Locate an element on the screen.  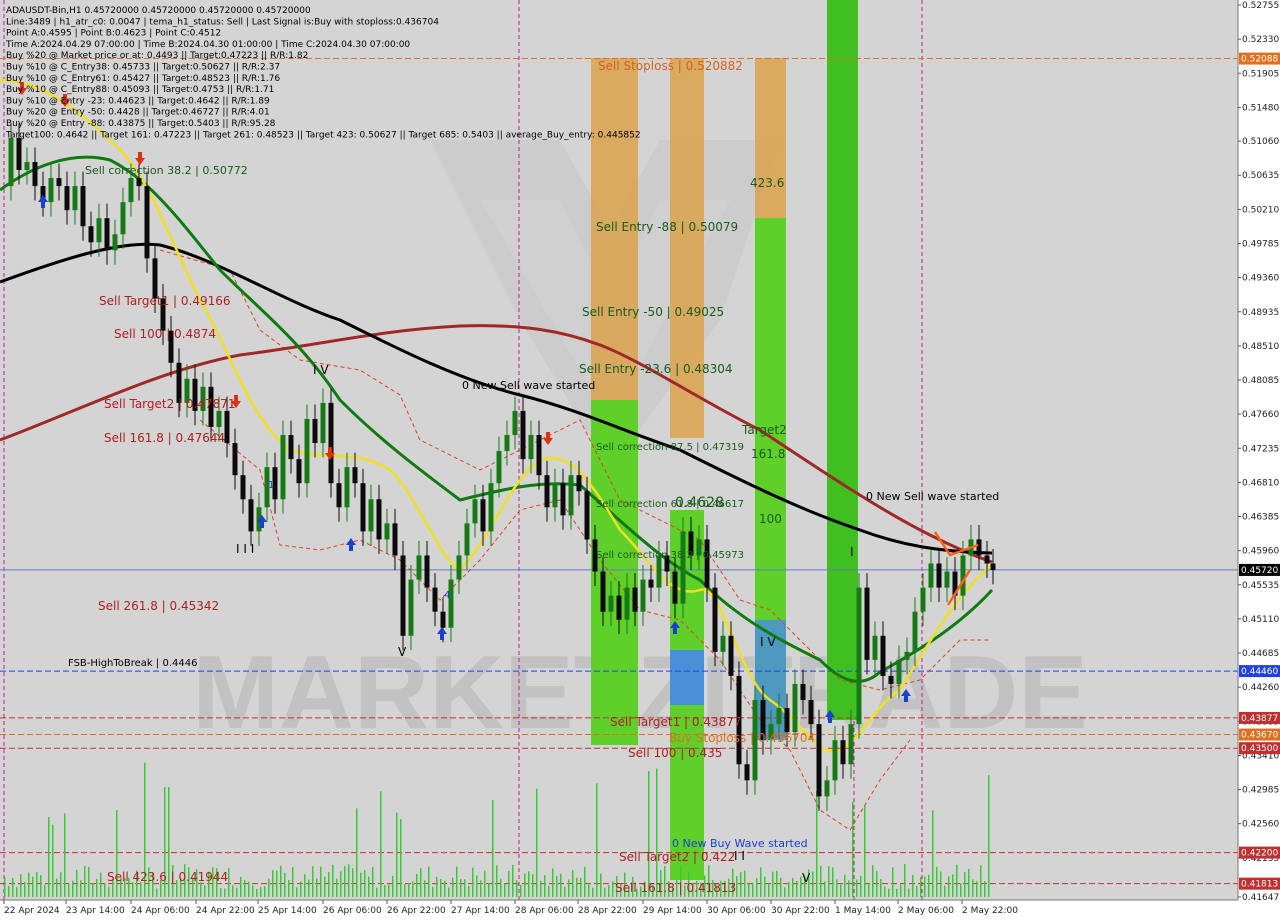
y-tick-label: 0.42560 is located at coordinates (1260, 825).